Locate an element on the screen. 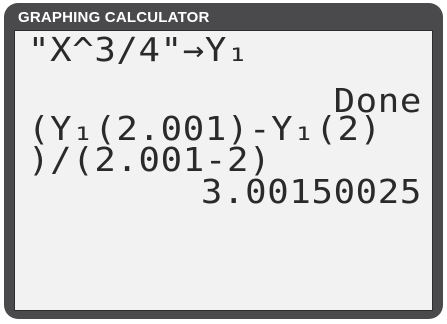  input-line-store-function: "X^3/4"→Y₁ is located at coordinates (139, 49).